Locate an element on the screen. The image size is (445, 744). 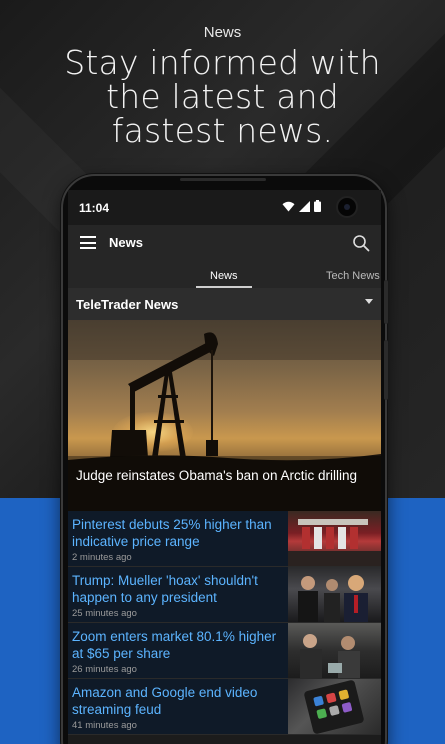
market-traders-image is located at coordinates (330, 656).